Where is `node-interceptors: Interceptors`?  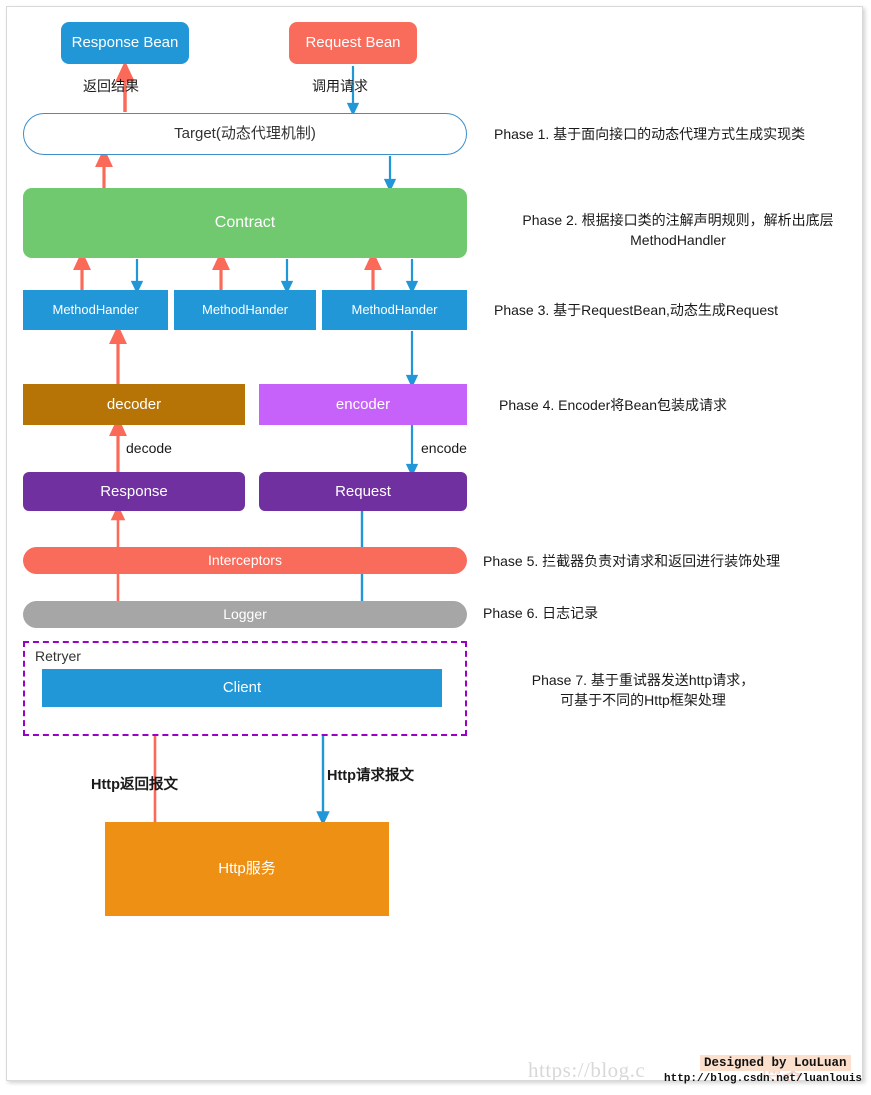 node-interceptors: Interceptors is located at coordinates (245, 560).